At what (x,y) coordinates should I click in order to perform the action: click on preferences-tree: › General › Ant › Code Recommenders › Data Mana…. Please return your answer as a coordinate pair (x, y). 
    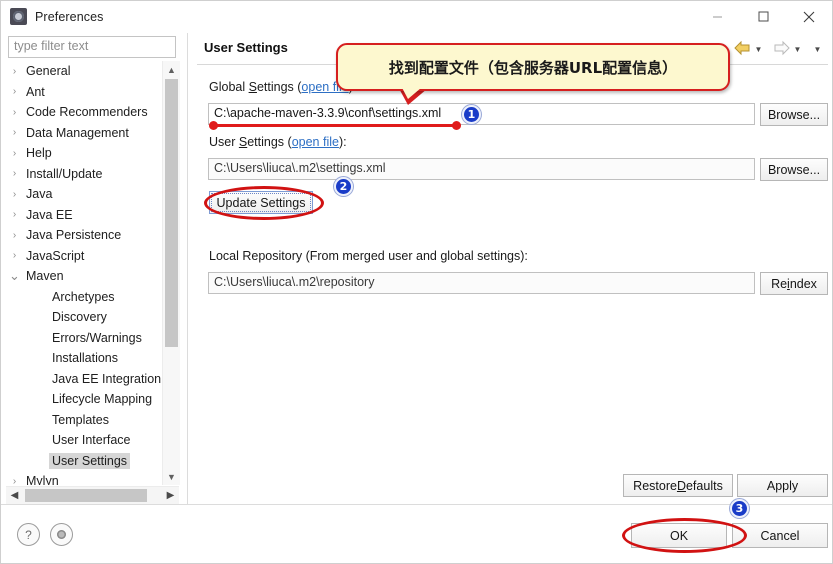
    Looking at the image, I should click on (83, 273).